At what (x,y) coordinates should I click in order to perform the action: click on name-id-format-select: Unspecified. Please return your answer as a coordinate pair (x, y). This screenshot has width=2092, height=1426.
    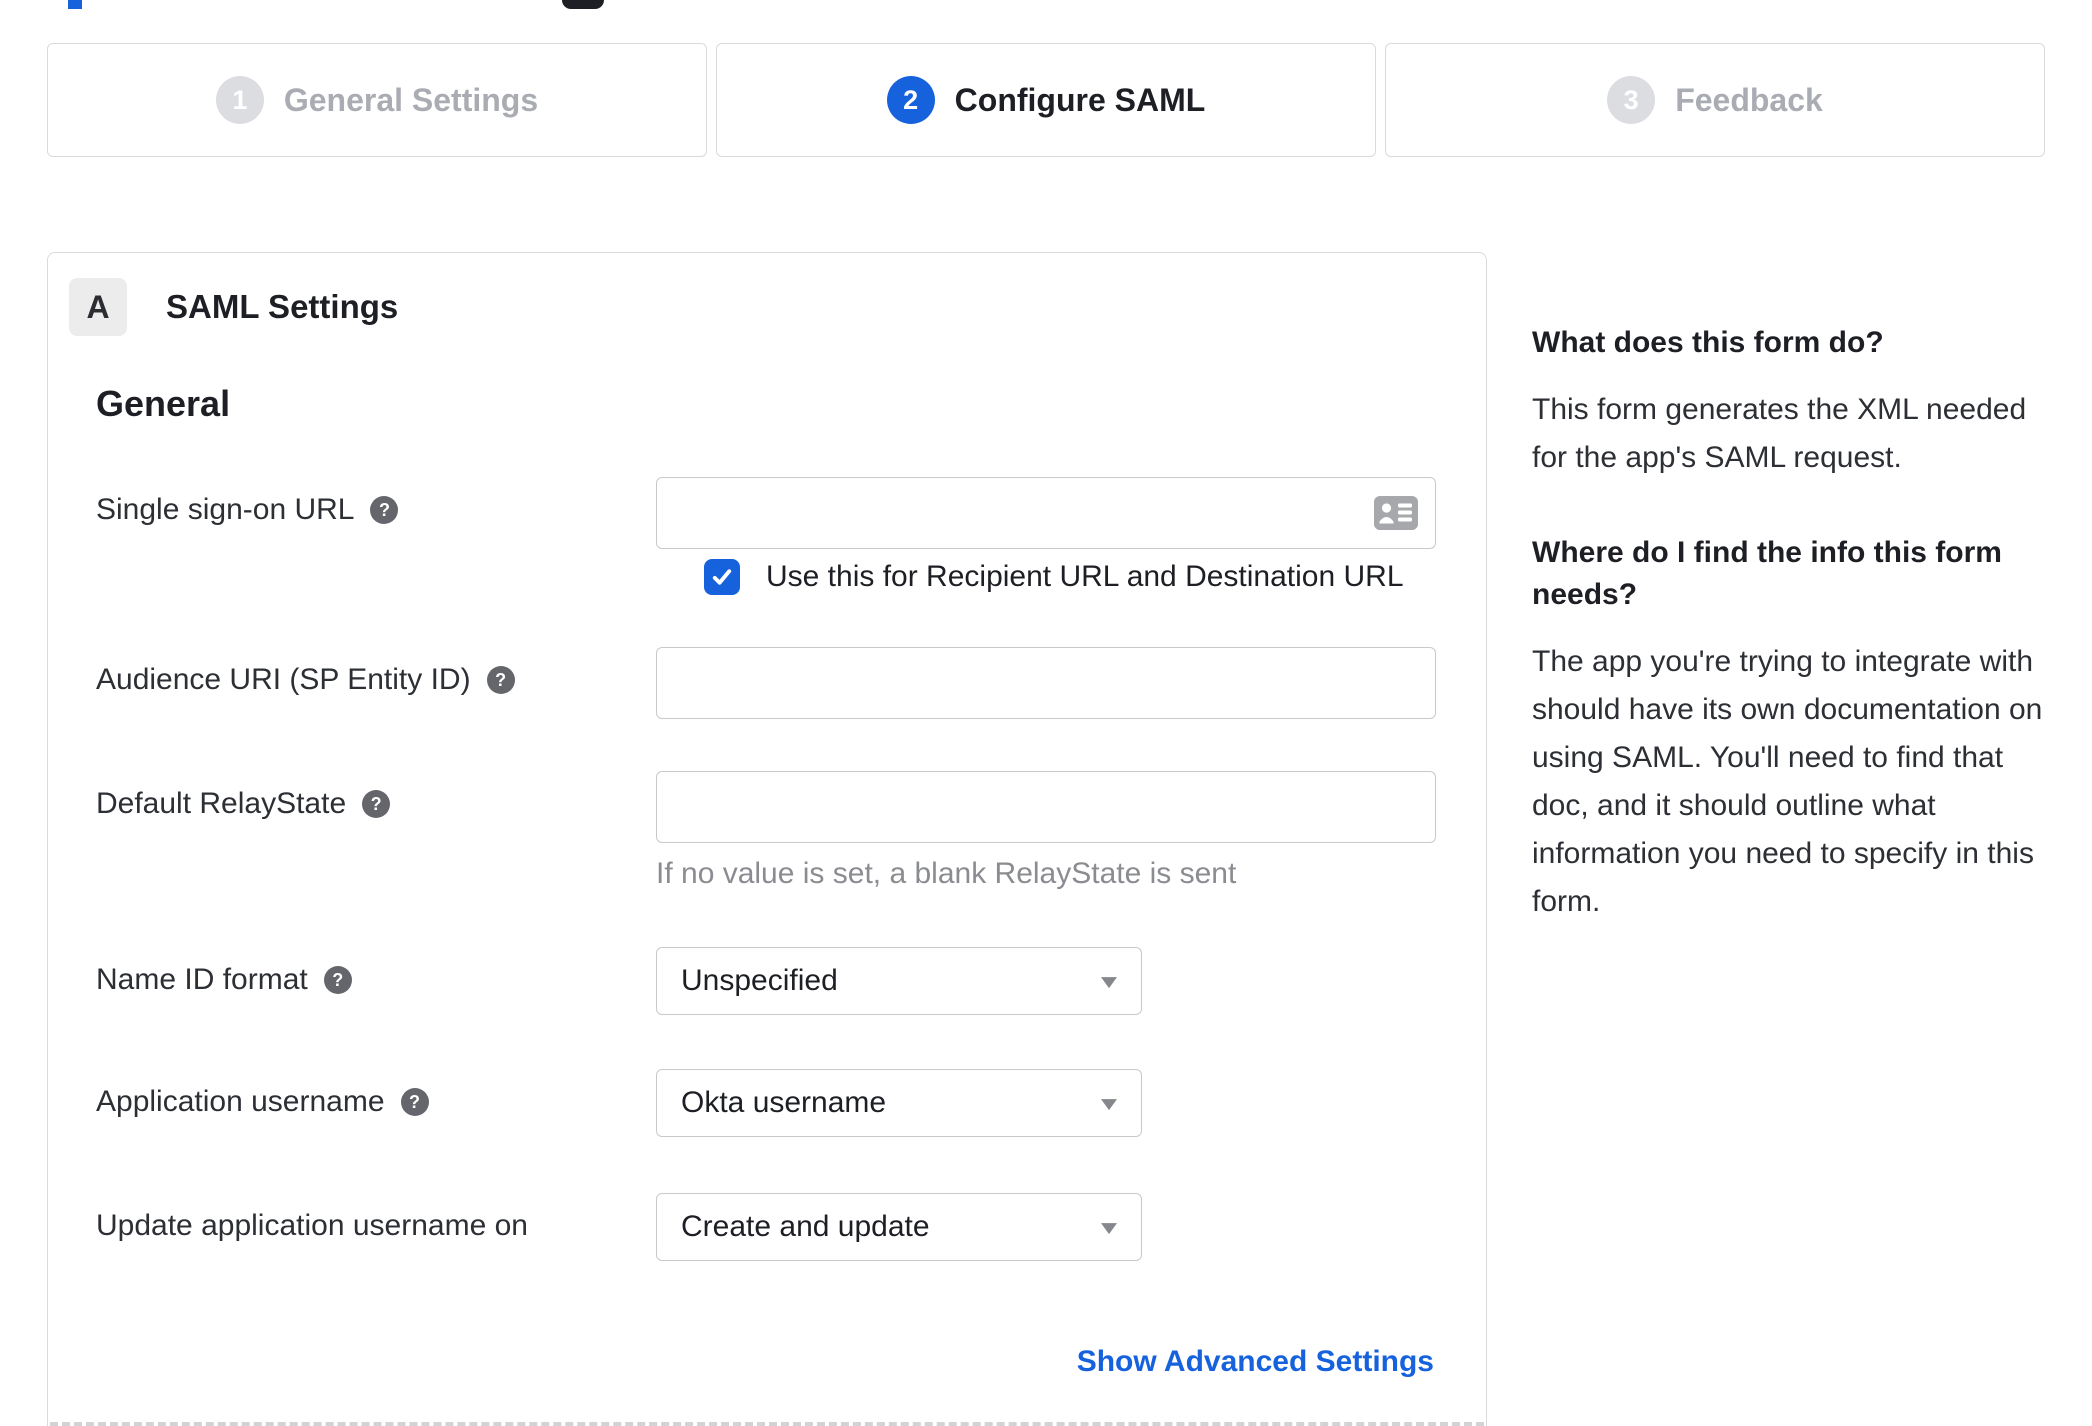
    Looking at the image, I should click on (899, 981).